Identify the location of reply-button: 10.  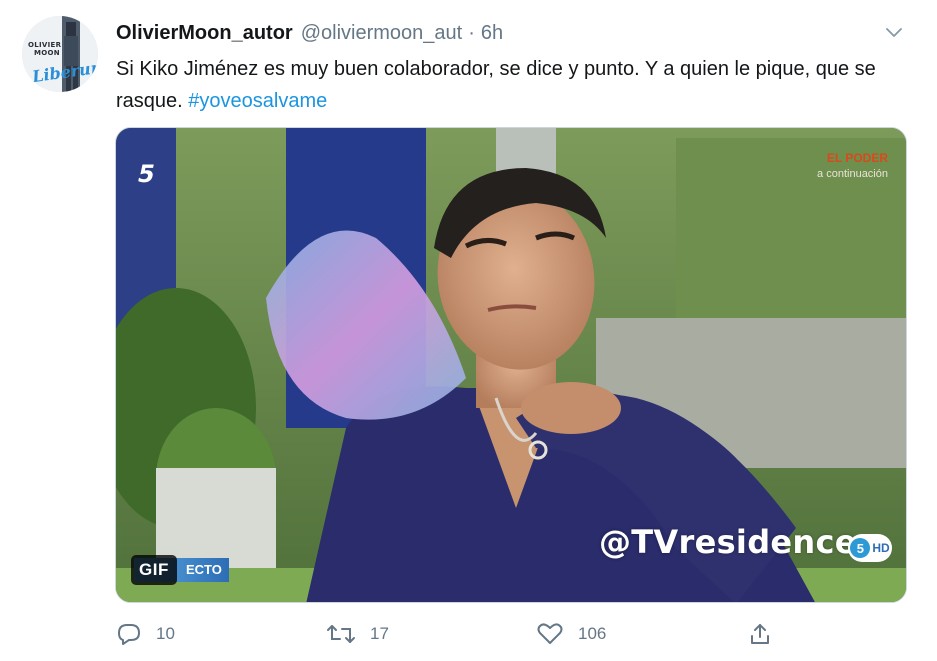
(145, 634).